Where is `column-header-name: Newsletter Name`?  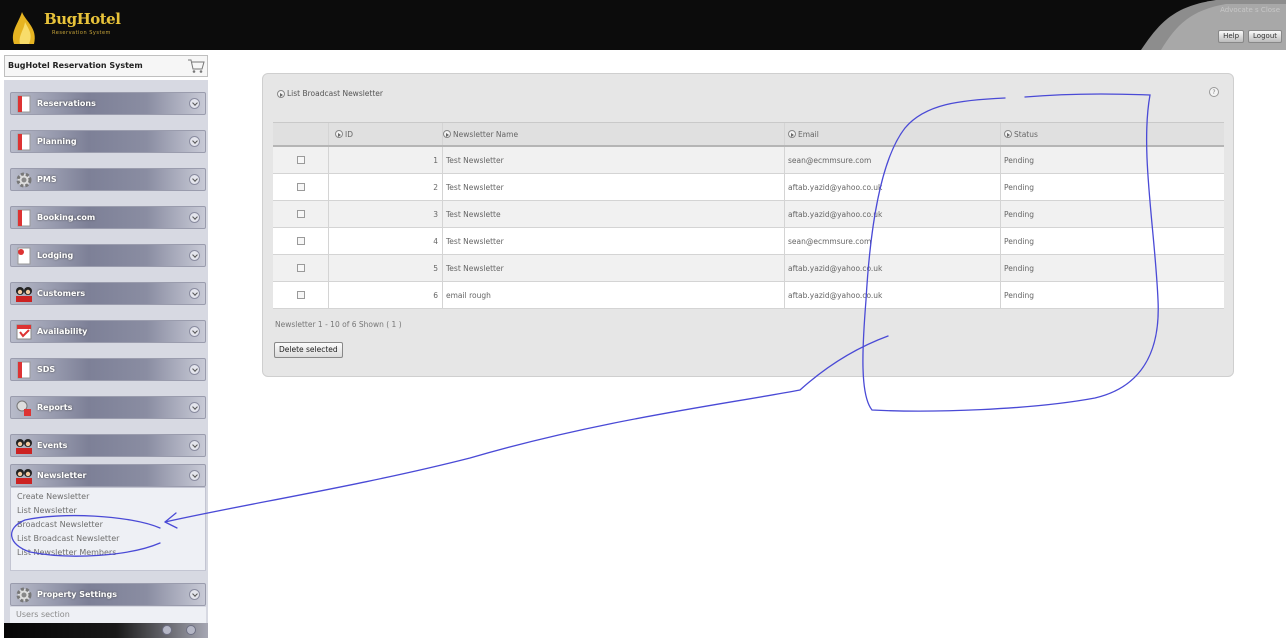 column-header-name: Newsletter Name is located at coordinates (614, 134).